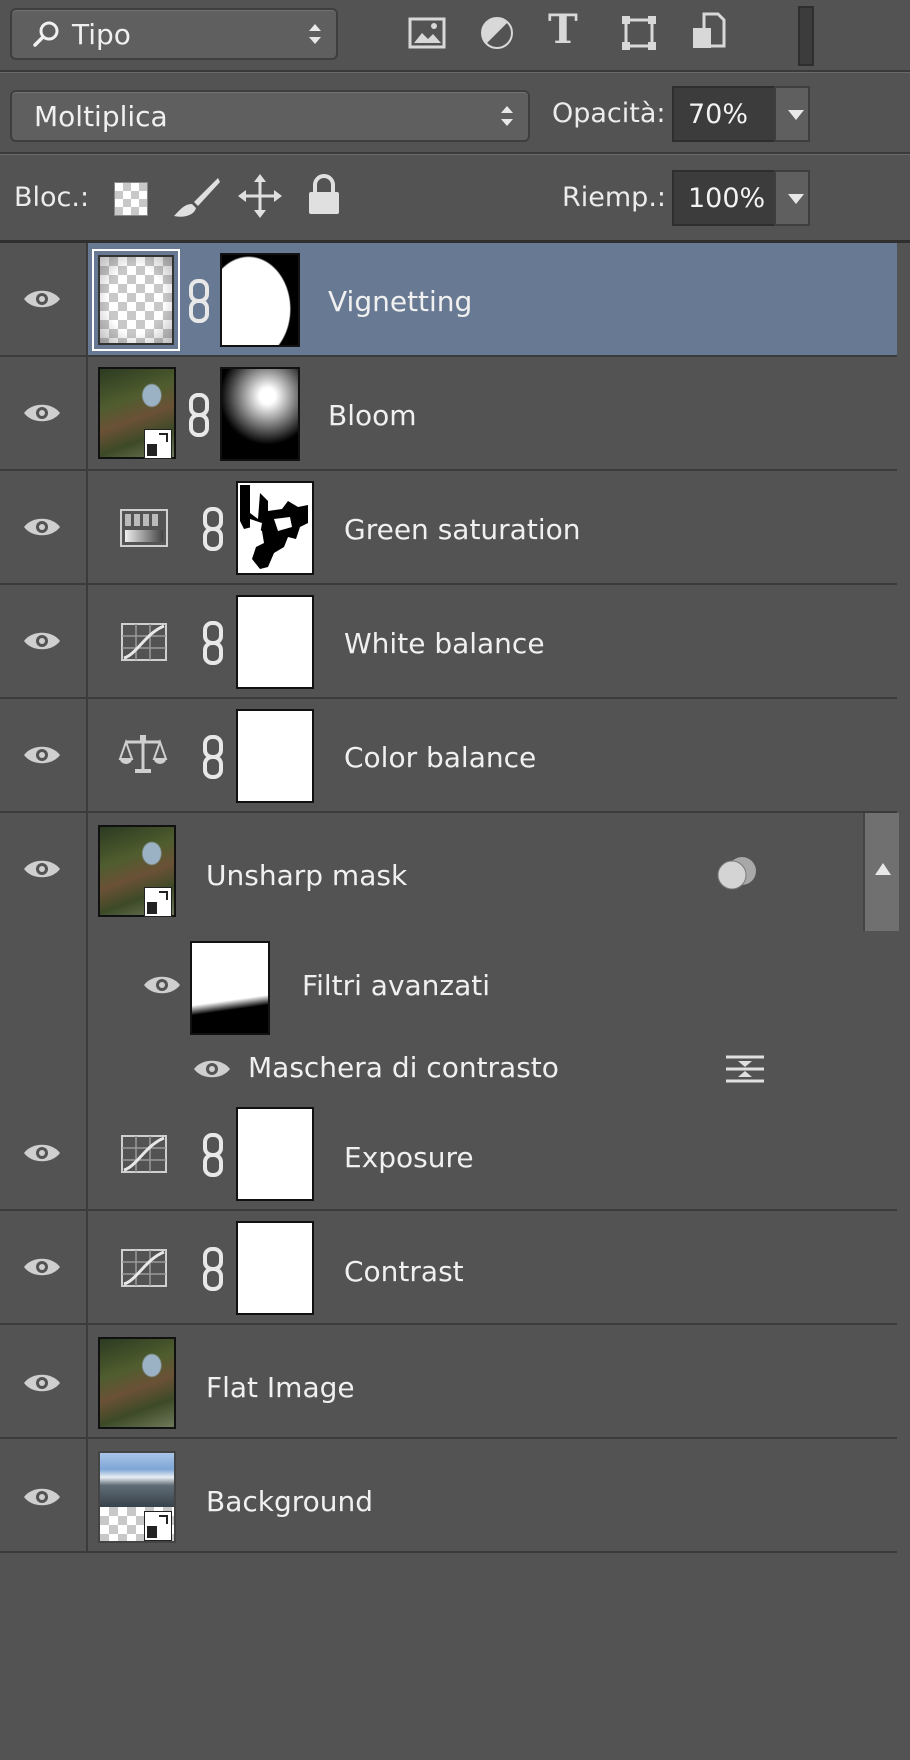 The image size is (910, 1760). Describe the element at coordinates (270, 116) in the screenshot. I see `blend-mode-dropdown: Moltiplica` at that location.